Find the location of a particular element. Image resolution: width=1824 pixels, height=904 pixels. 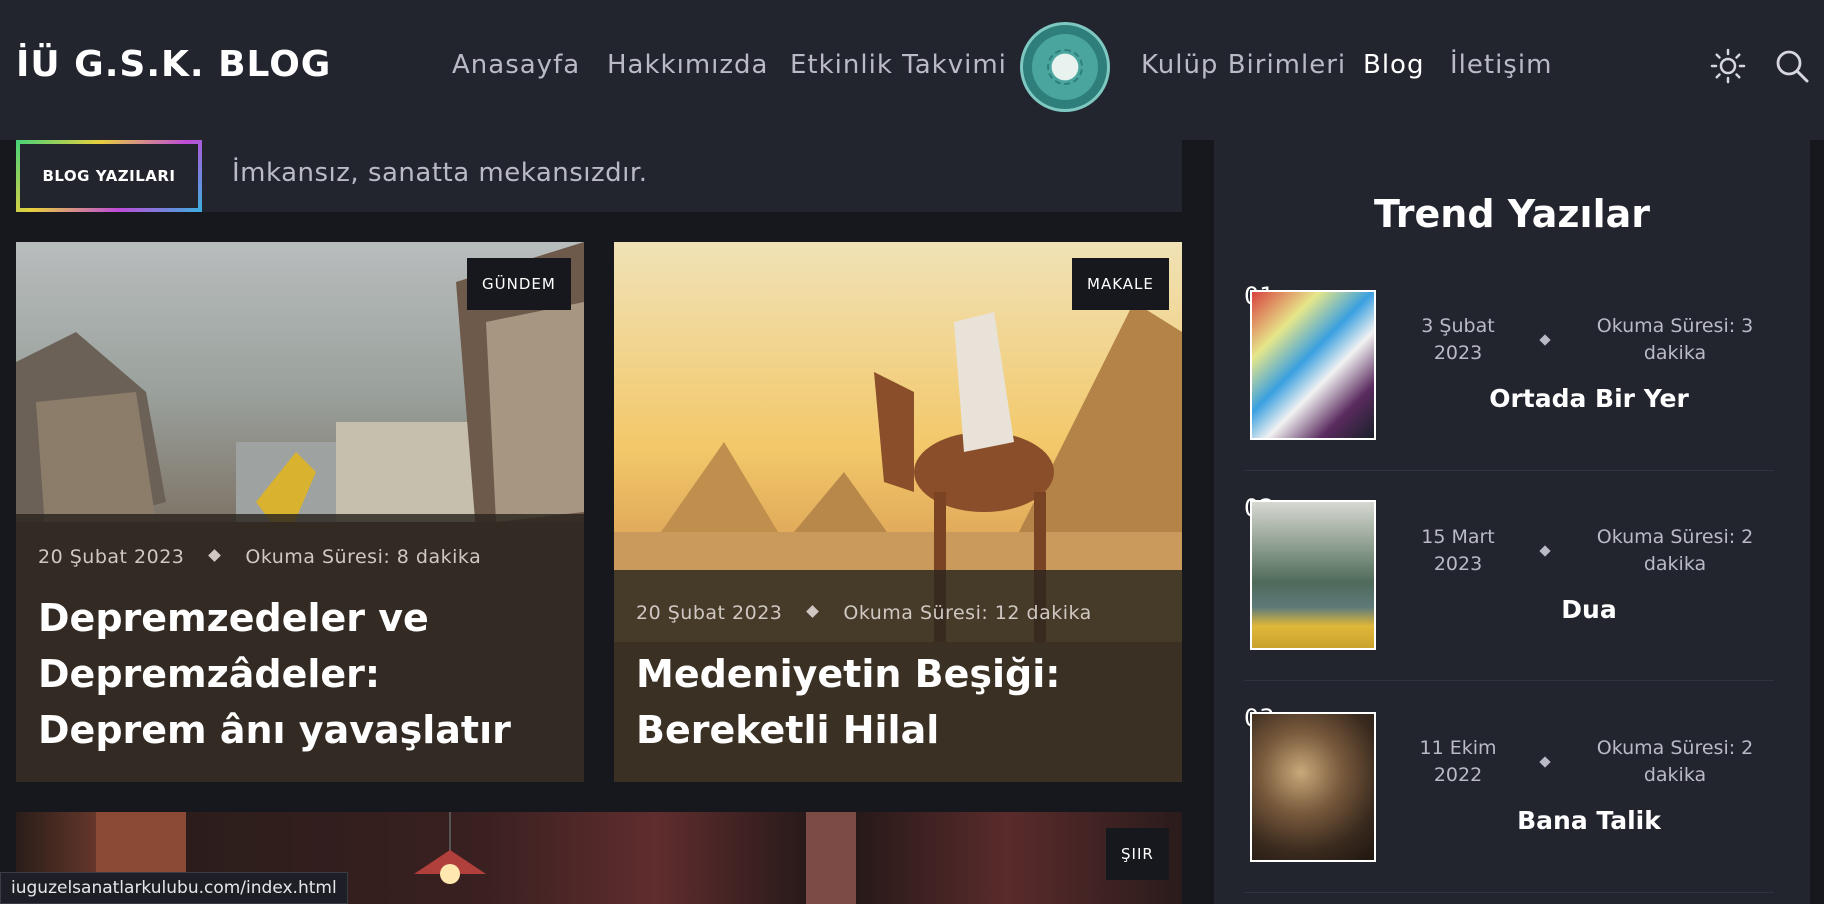

trend-date: 3 Şubat 2023 is located at coordinates (1458, 339).